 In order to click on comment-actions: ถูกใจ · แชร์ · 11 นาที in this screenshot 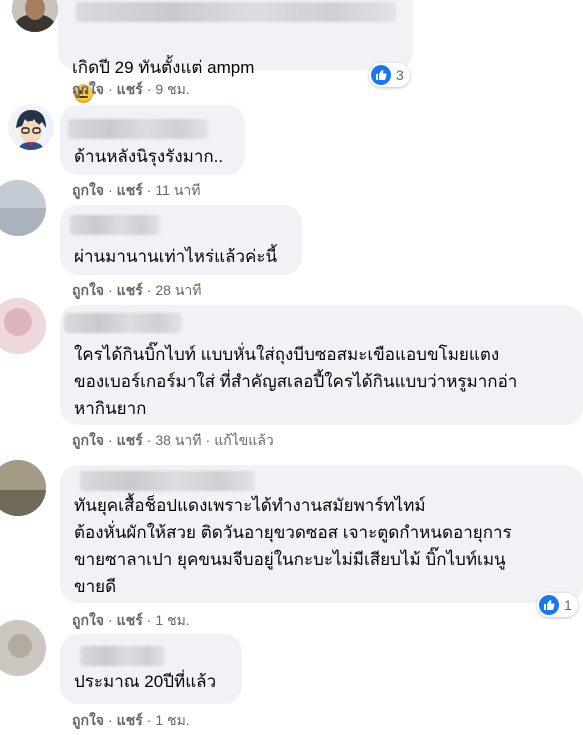, I will do `click(136, 191)`.